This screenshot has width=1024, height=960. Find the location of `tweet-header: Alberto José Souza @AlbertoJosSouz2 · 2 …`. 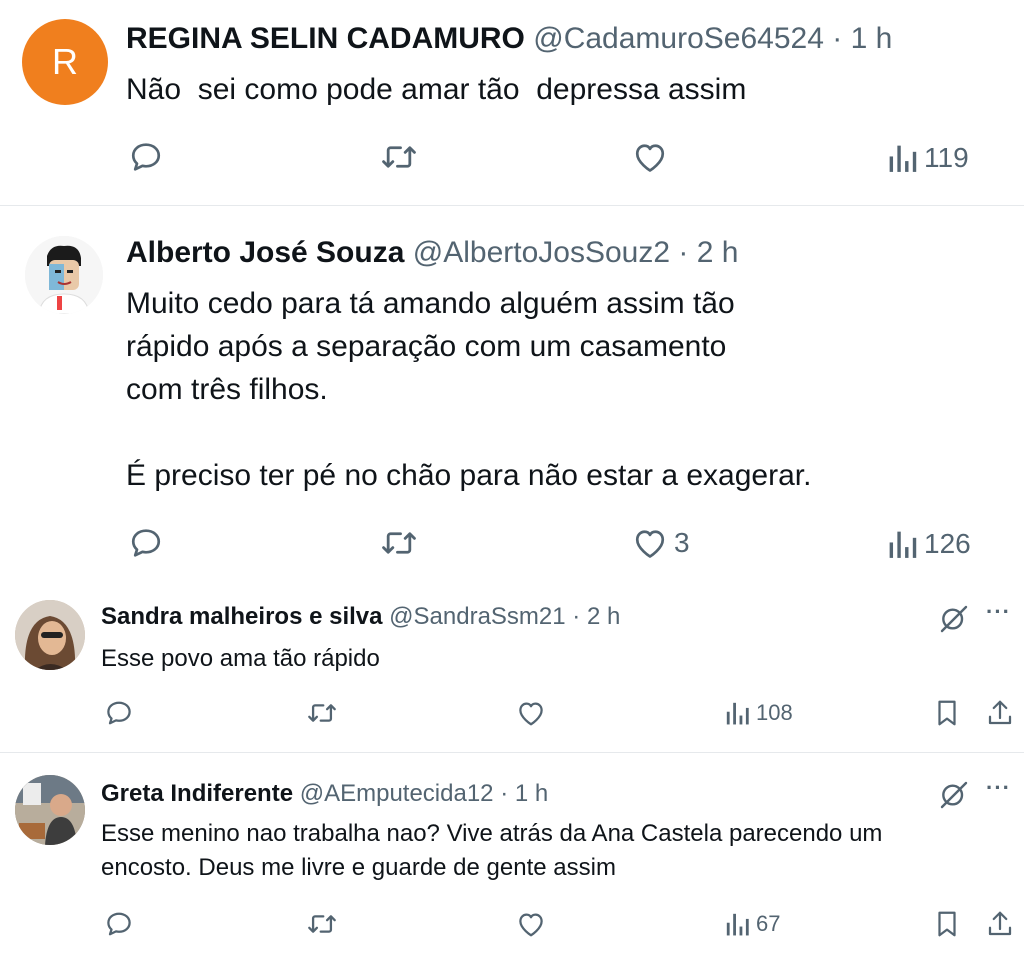

tweet-header: Alberto José Souza @AlbertoJosSouz2 · 2 … is located at coordinates (432, 253).